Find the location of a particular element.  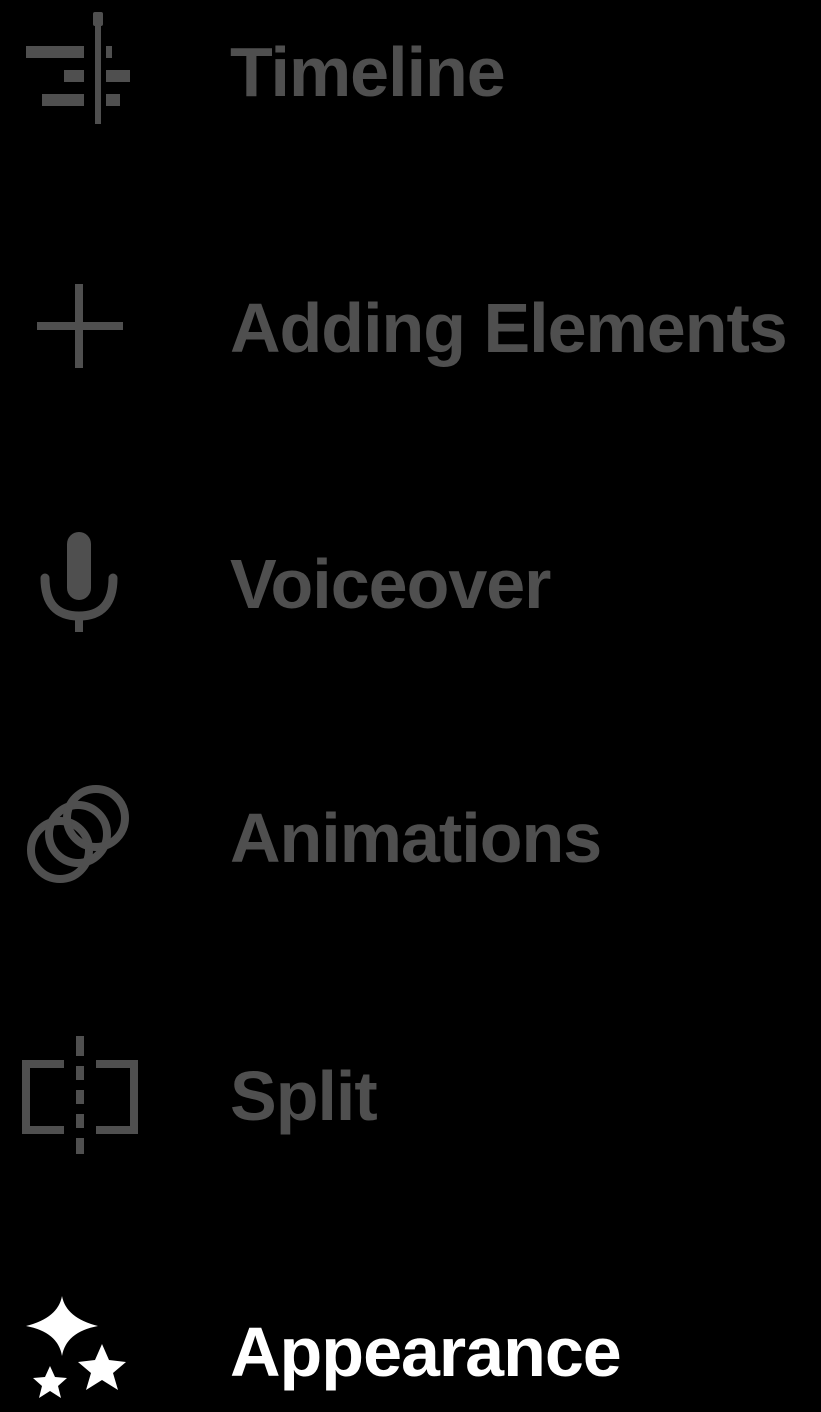

microphone-icon is located at coordinates (80, 584).